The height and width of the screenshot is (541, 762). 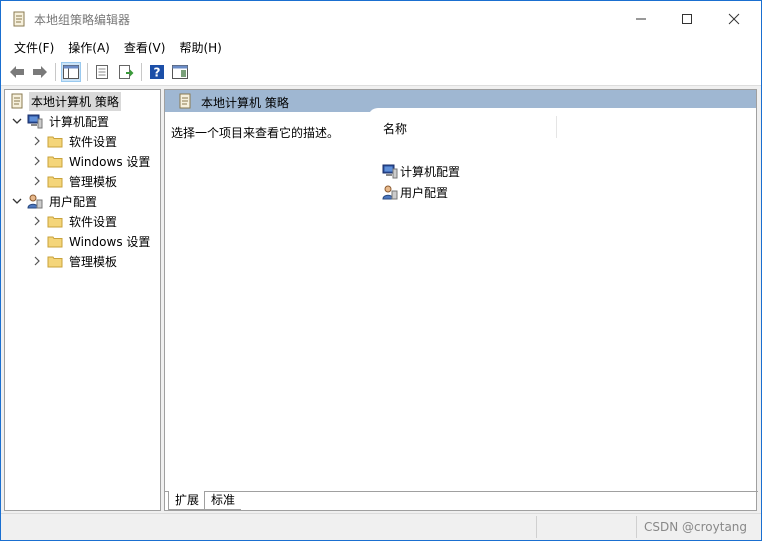 I want to click on tree-item-computer-admin-templates: 管理模板, so click(x=75, y=181).